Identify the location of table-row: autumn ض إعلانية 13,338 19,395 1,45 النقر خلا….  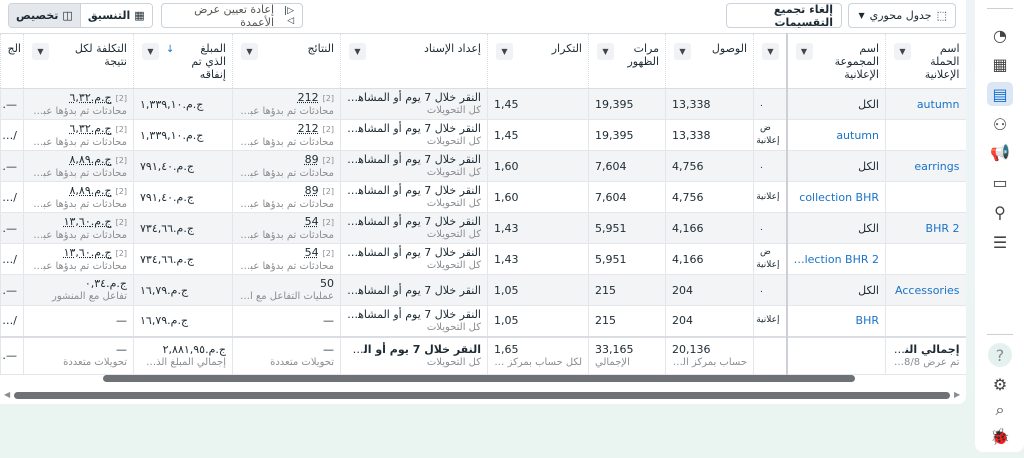
(483, 135).